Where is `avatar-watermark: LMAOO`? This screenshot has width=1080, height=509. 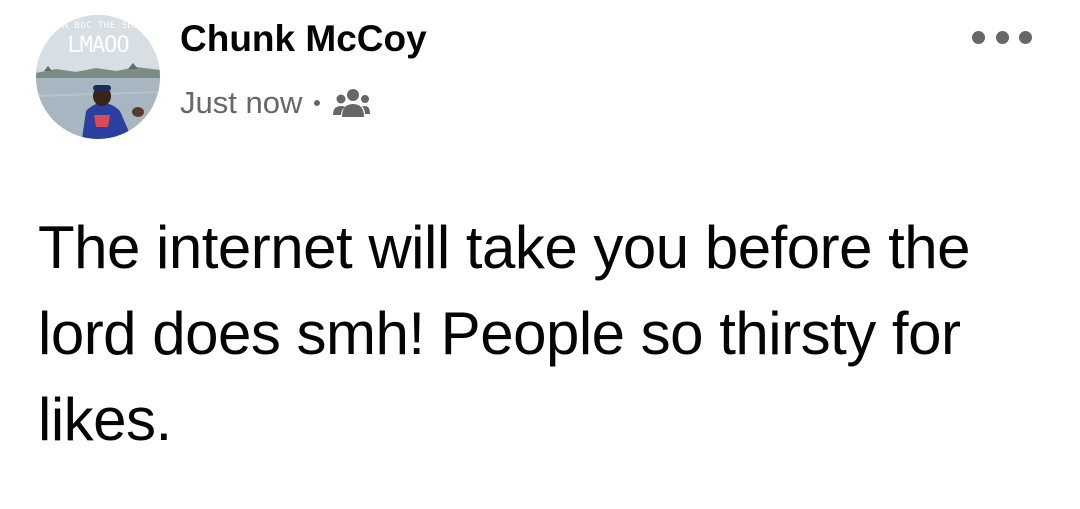
avatar-watermark: LMAOO is located at coordinates (98, 45).